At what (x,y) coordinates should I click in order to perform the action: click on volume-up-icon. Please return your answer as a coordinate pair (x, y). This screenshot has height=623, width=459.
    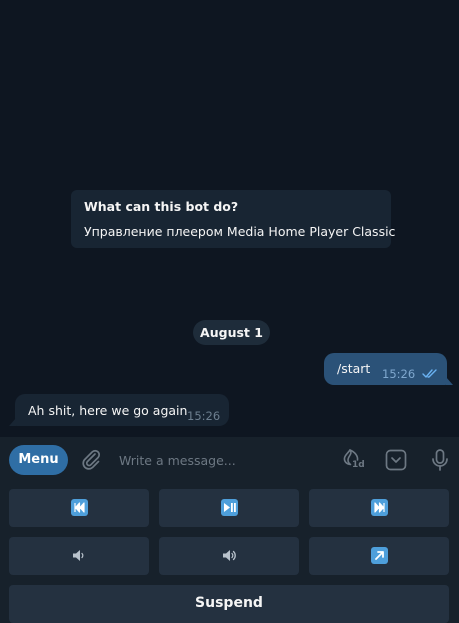
    Looking at the image, I should click on (229, 555).